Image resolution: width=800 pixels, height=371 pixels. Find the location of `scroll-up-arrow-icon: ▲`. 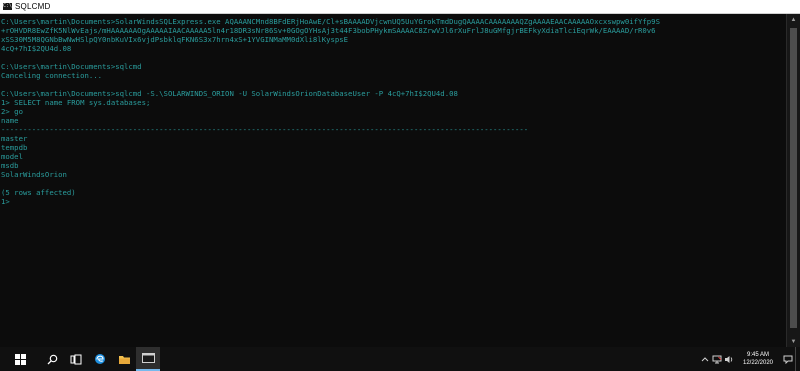

scroll-up-arrow-icon: ▲ is located at coordinates (793, 19).